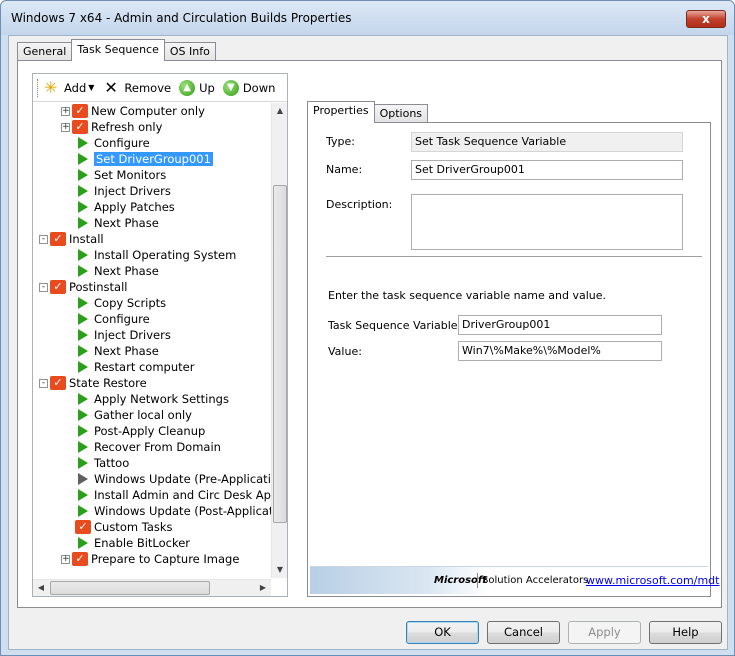 This screenshot has width=735, height=656. I want to click on tree-vertical-scrollbar: ▲ ▼, so click(279, 340).